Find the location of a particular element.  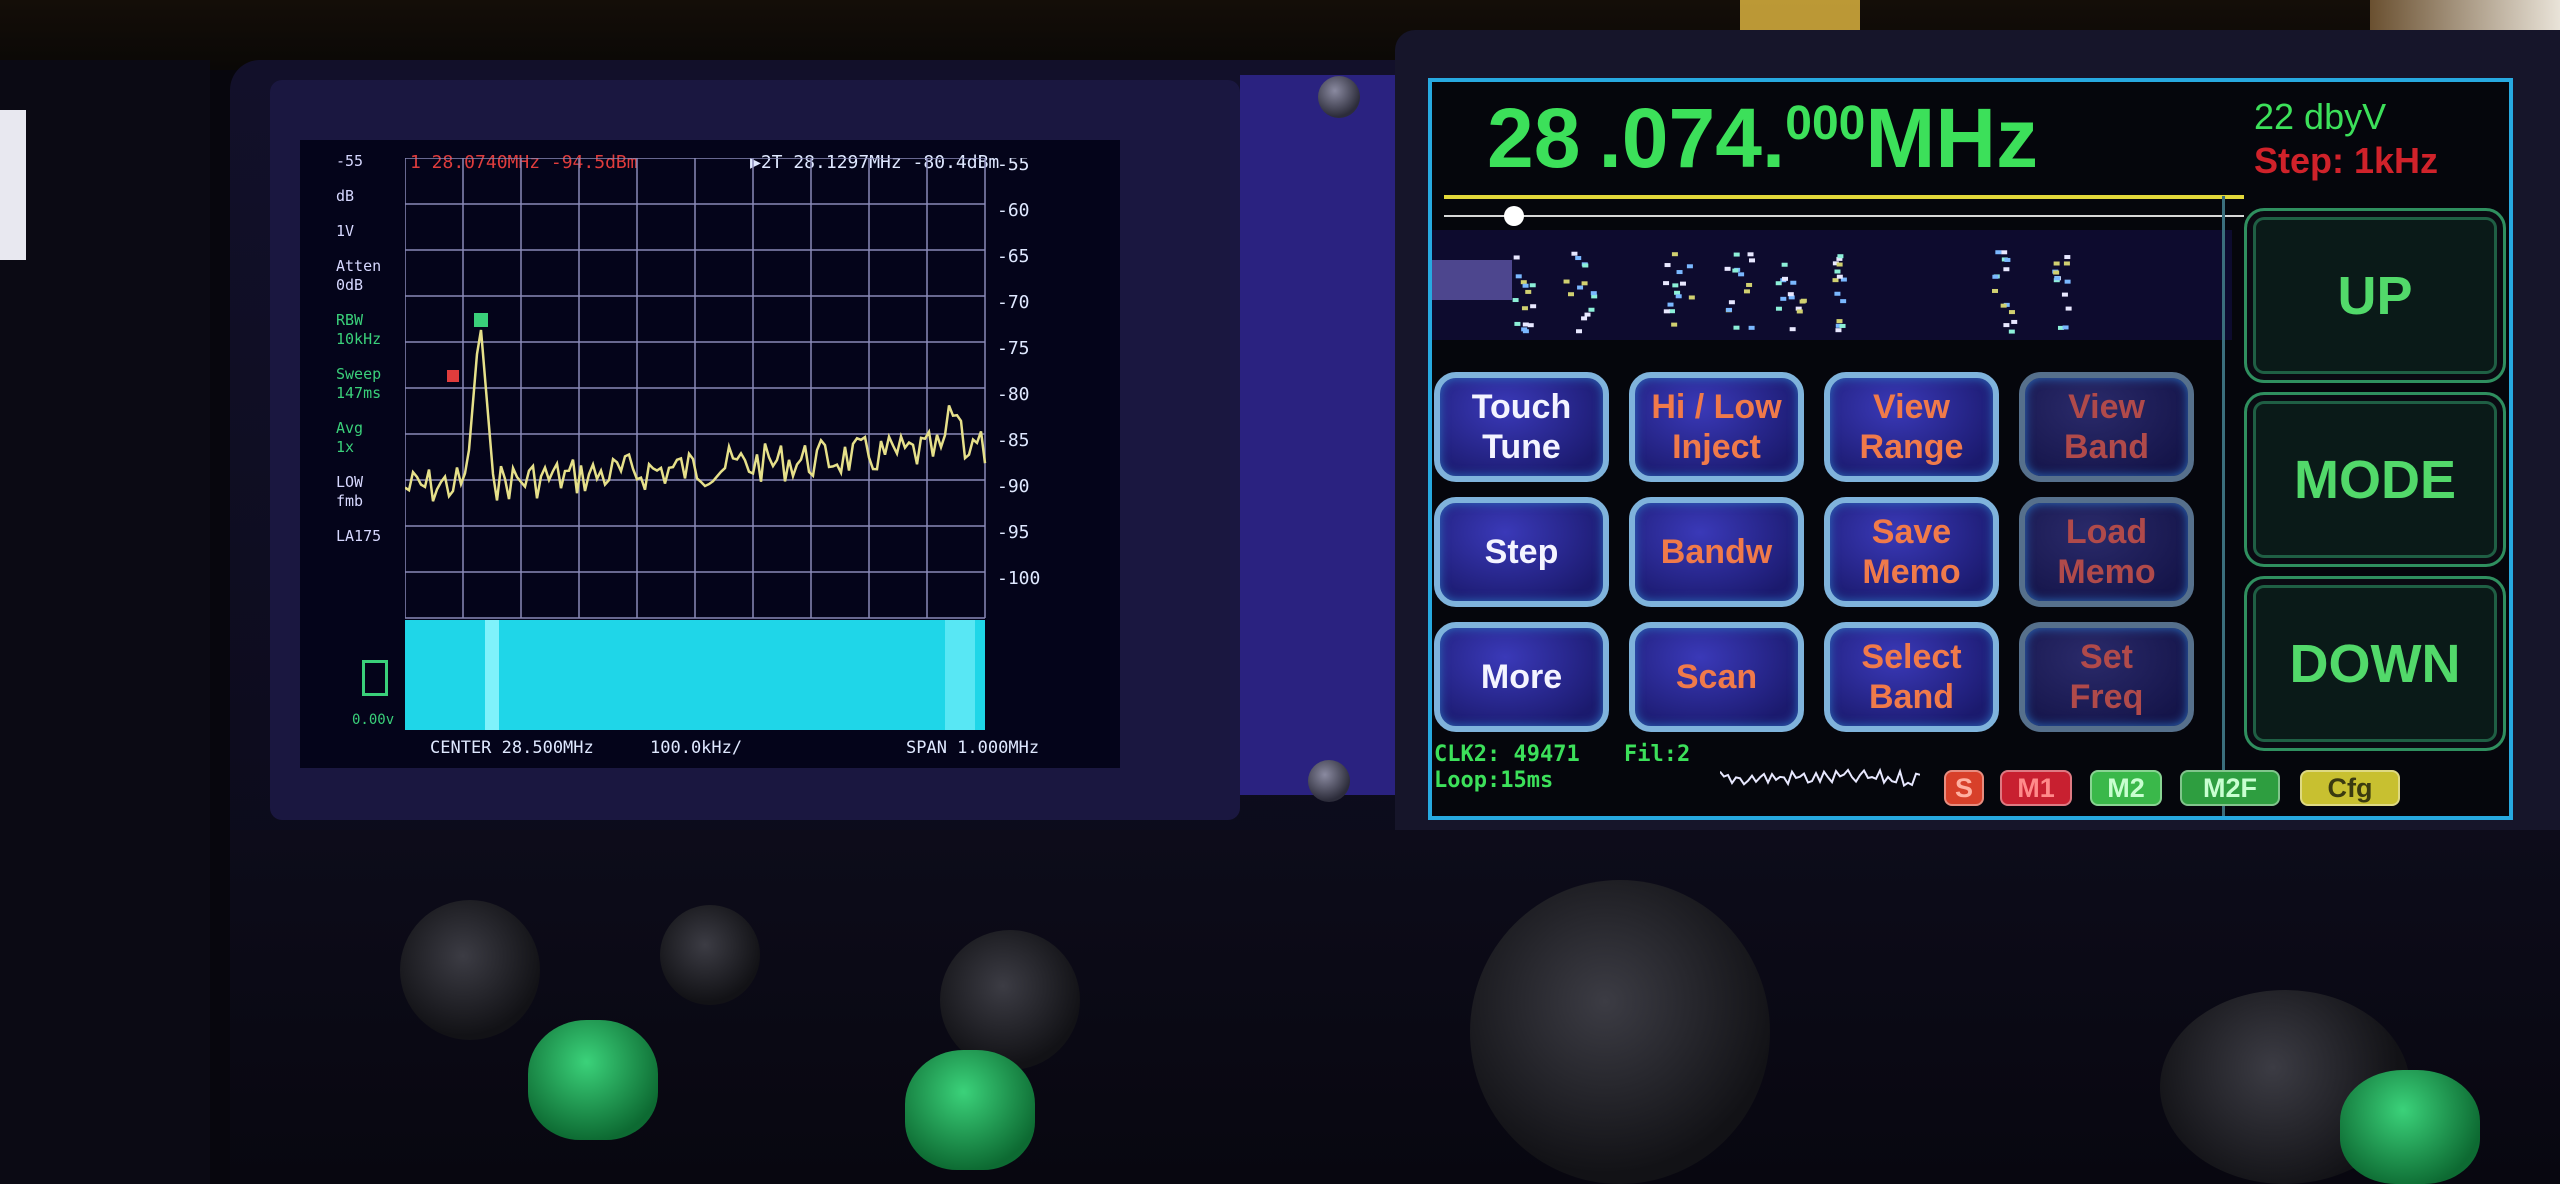

touch-tune-button: Touch Tune is located at coordinates (1521, 427).